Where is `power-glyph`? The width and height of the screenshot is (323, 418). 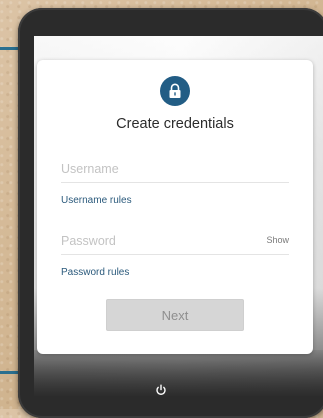 power-glyph is located at coordinates (161, 389).